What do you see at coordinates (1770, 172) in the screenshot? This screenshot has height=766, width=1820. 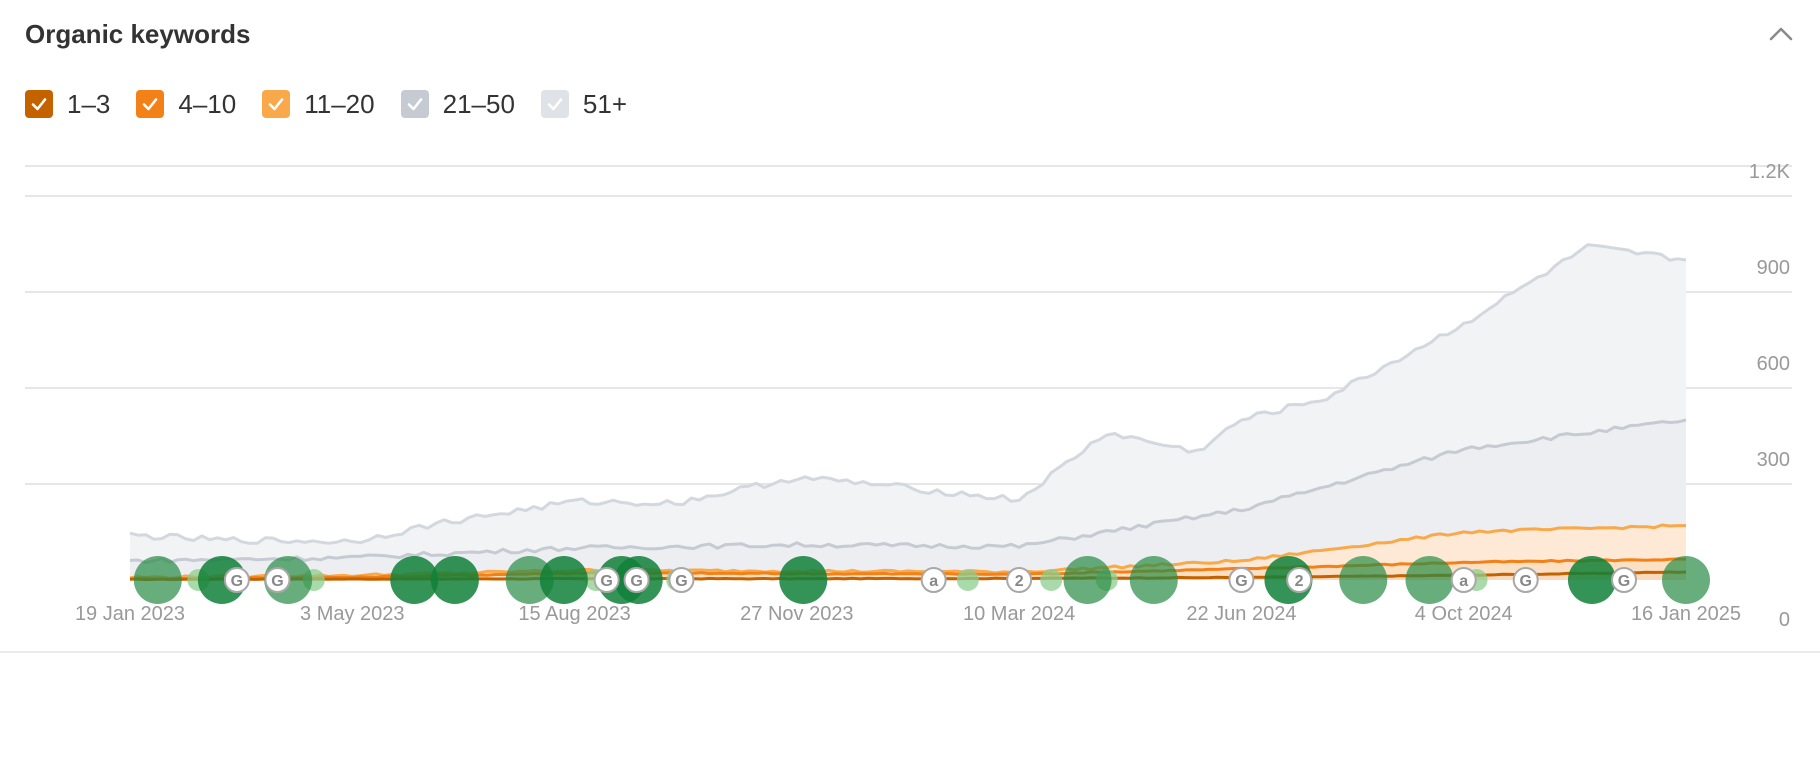 I see `y-tick-label: 1.2K` at bounding box center [1770, 172].